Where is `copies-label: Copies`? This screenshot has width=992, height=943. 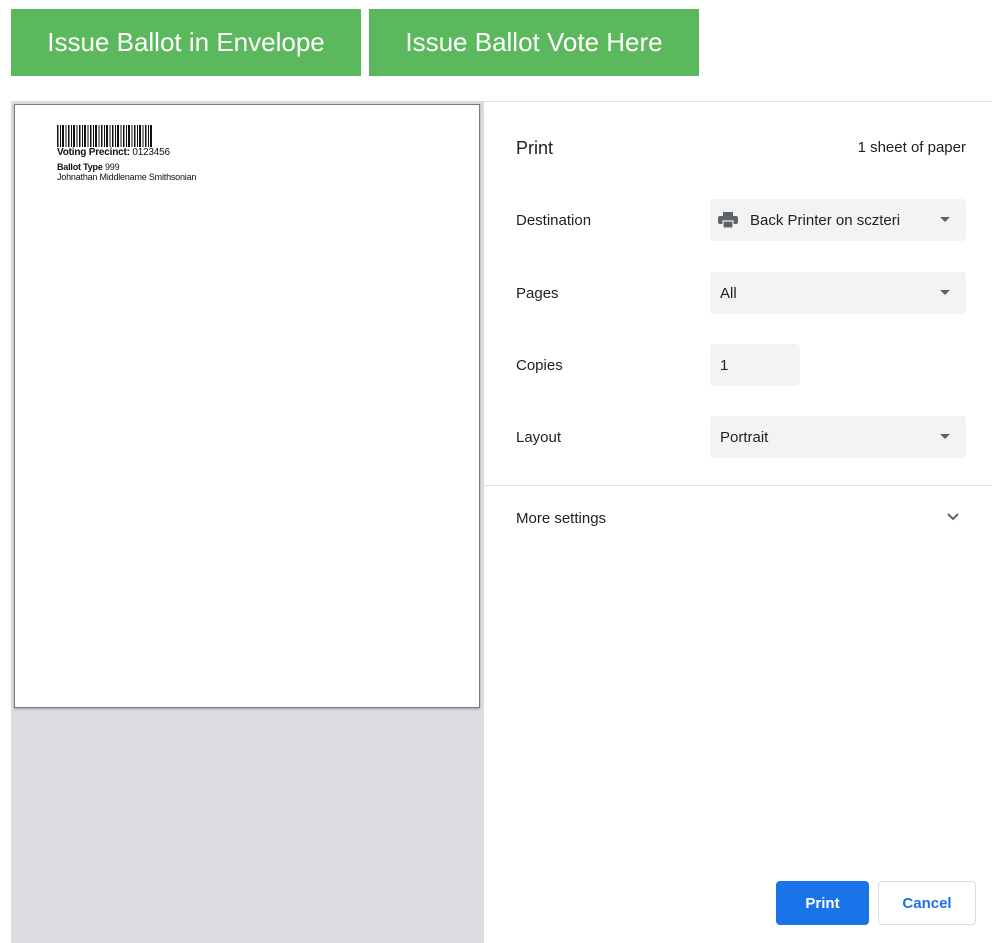 copies-label: Copies is located at coordinates (539, 365).